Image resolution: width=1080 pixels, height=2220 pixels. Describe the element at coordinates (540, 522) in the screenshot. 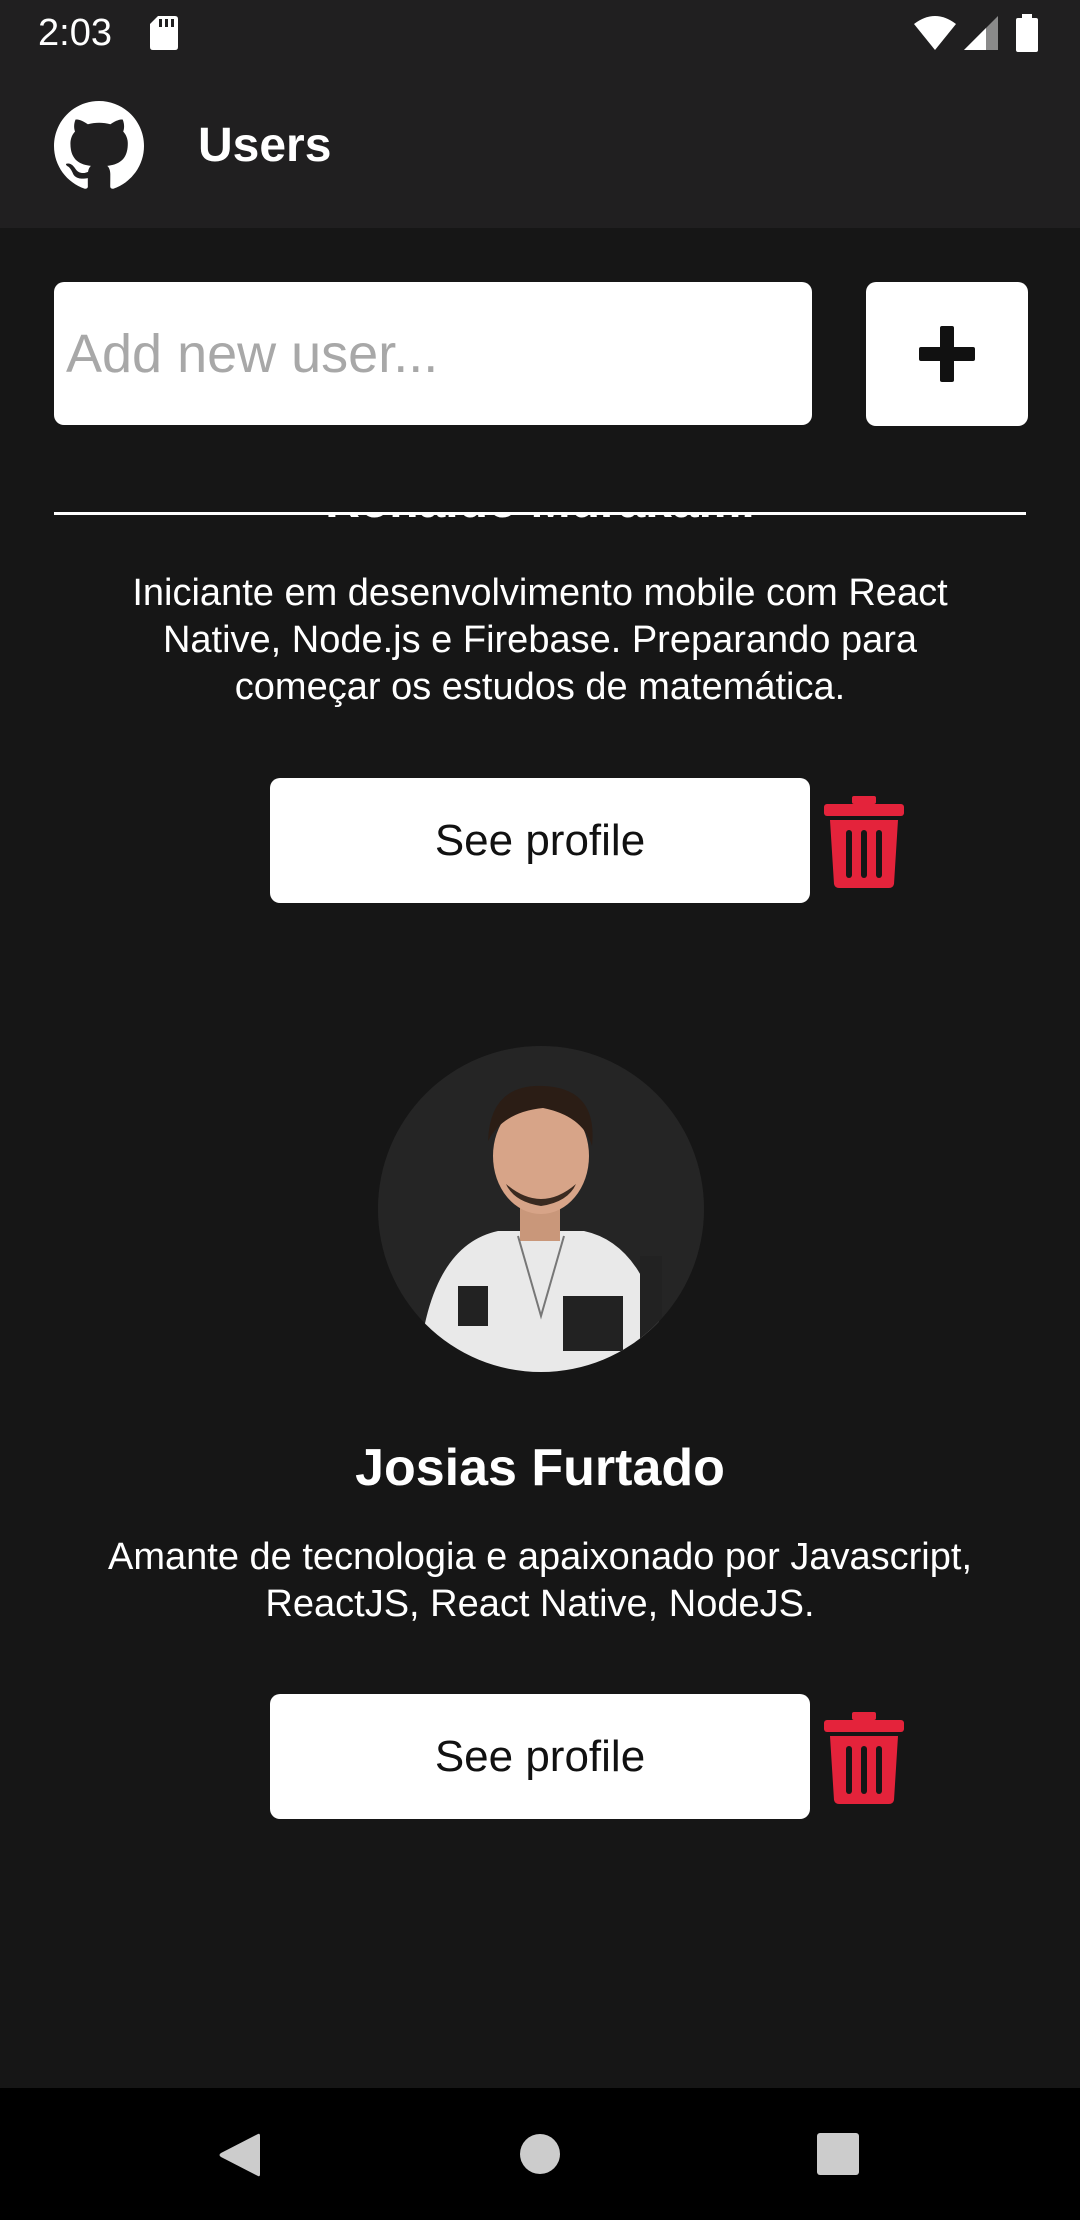

I see `user-name: Ronaldo Murakami` at that location.